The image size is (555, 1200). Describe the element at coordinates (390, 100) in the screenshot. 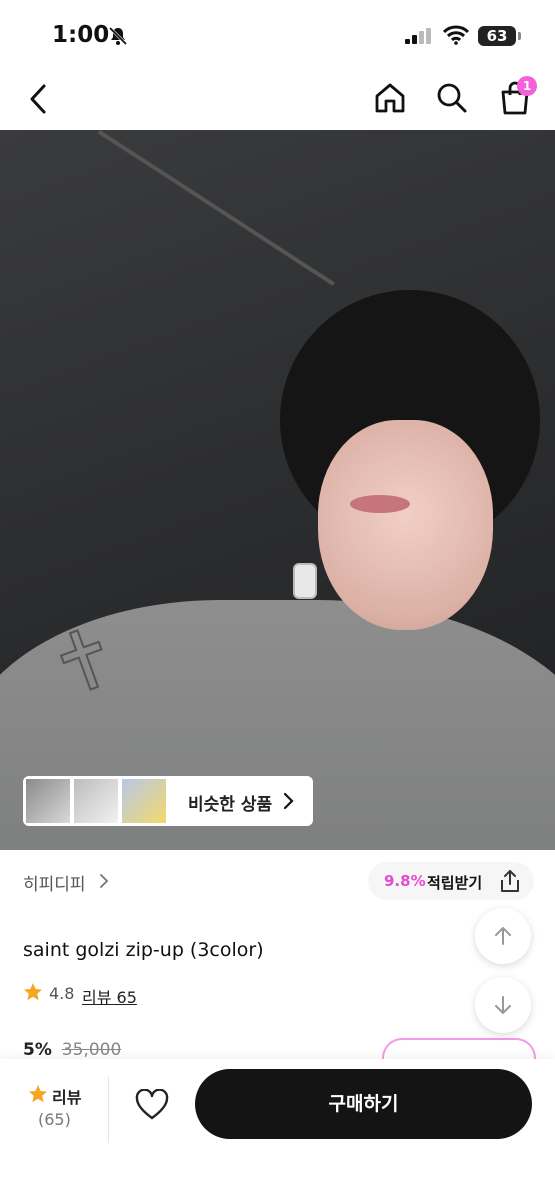

I see `home-icon` at that location.